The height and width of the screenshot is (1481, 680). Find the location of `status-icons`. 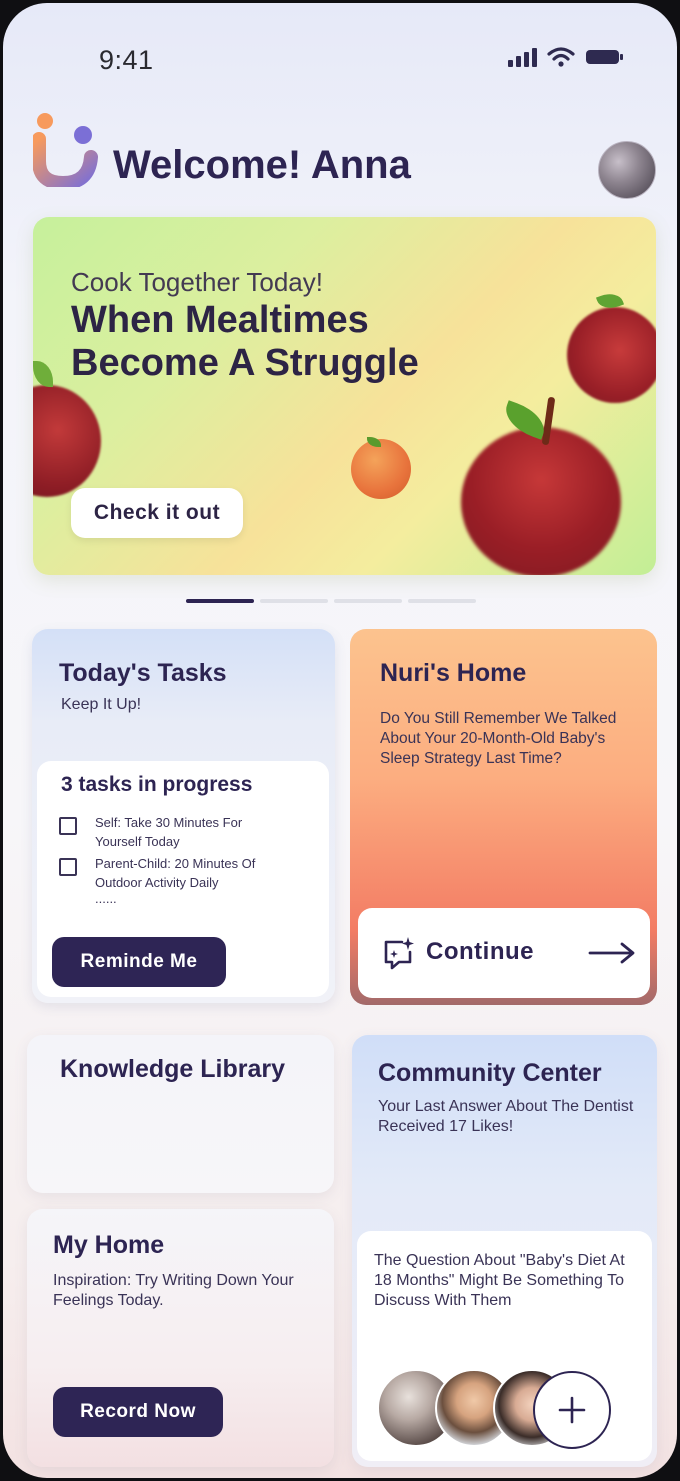

status-icons is located at coordinates (566, 57).